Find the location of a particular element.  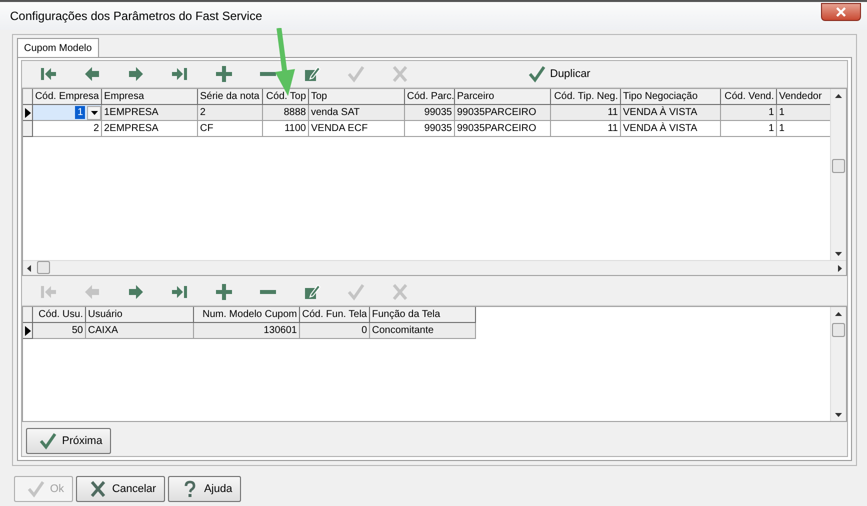

table-cell: 130601 is located at coordinates (247, 331).